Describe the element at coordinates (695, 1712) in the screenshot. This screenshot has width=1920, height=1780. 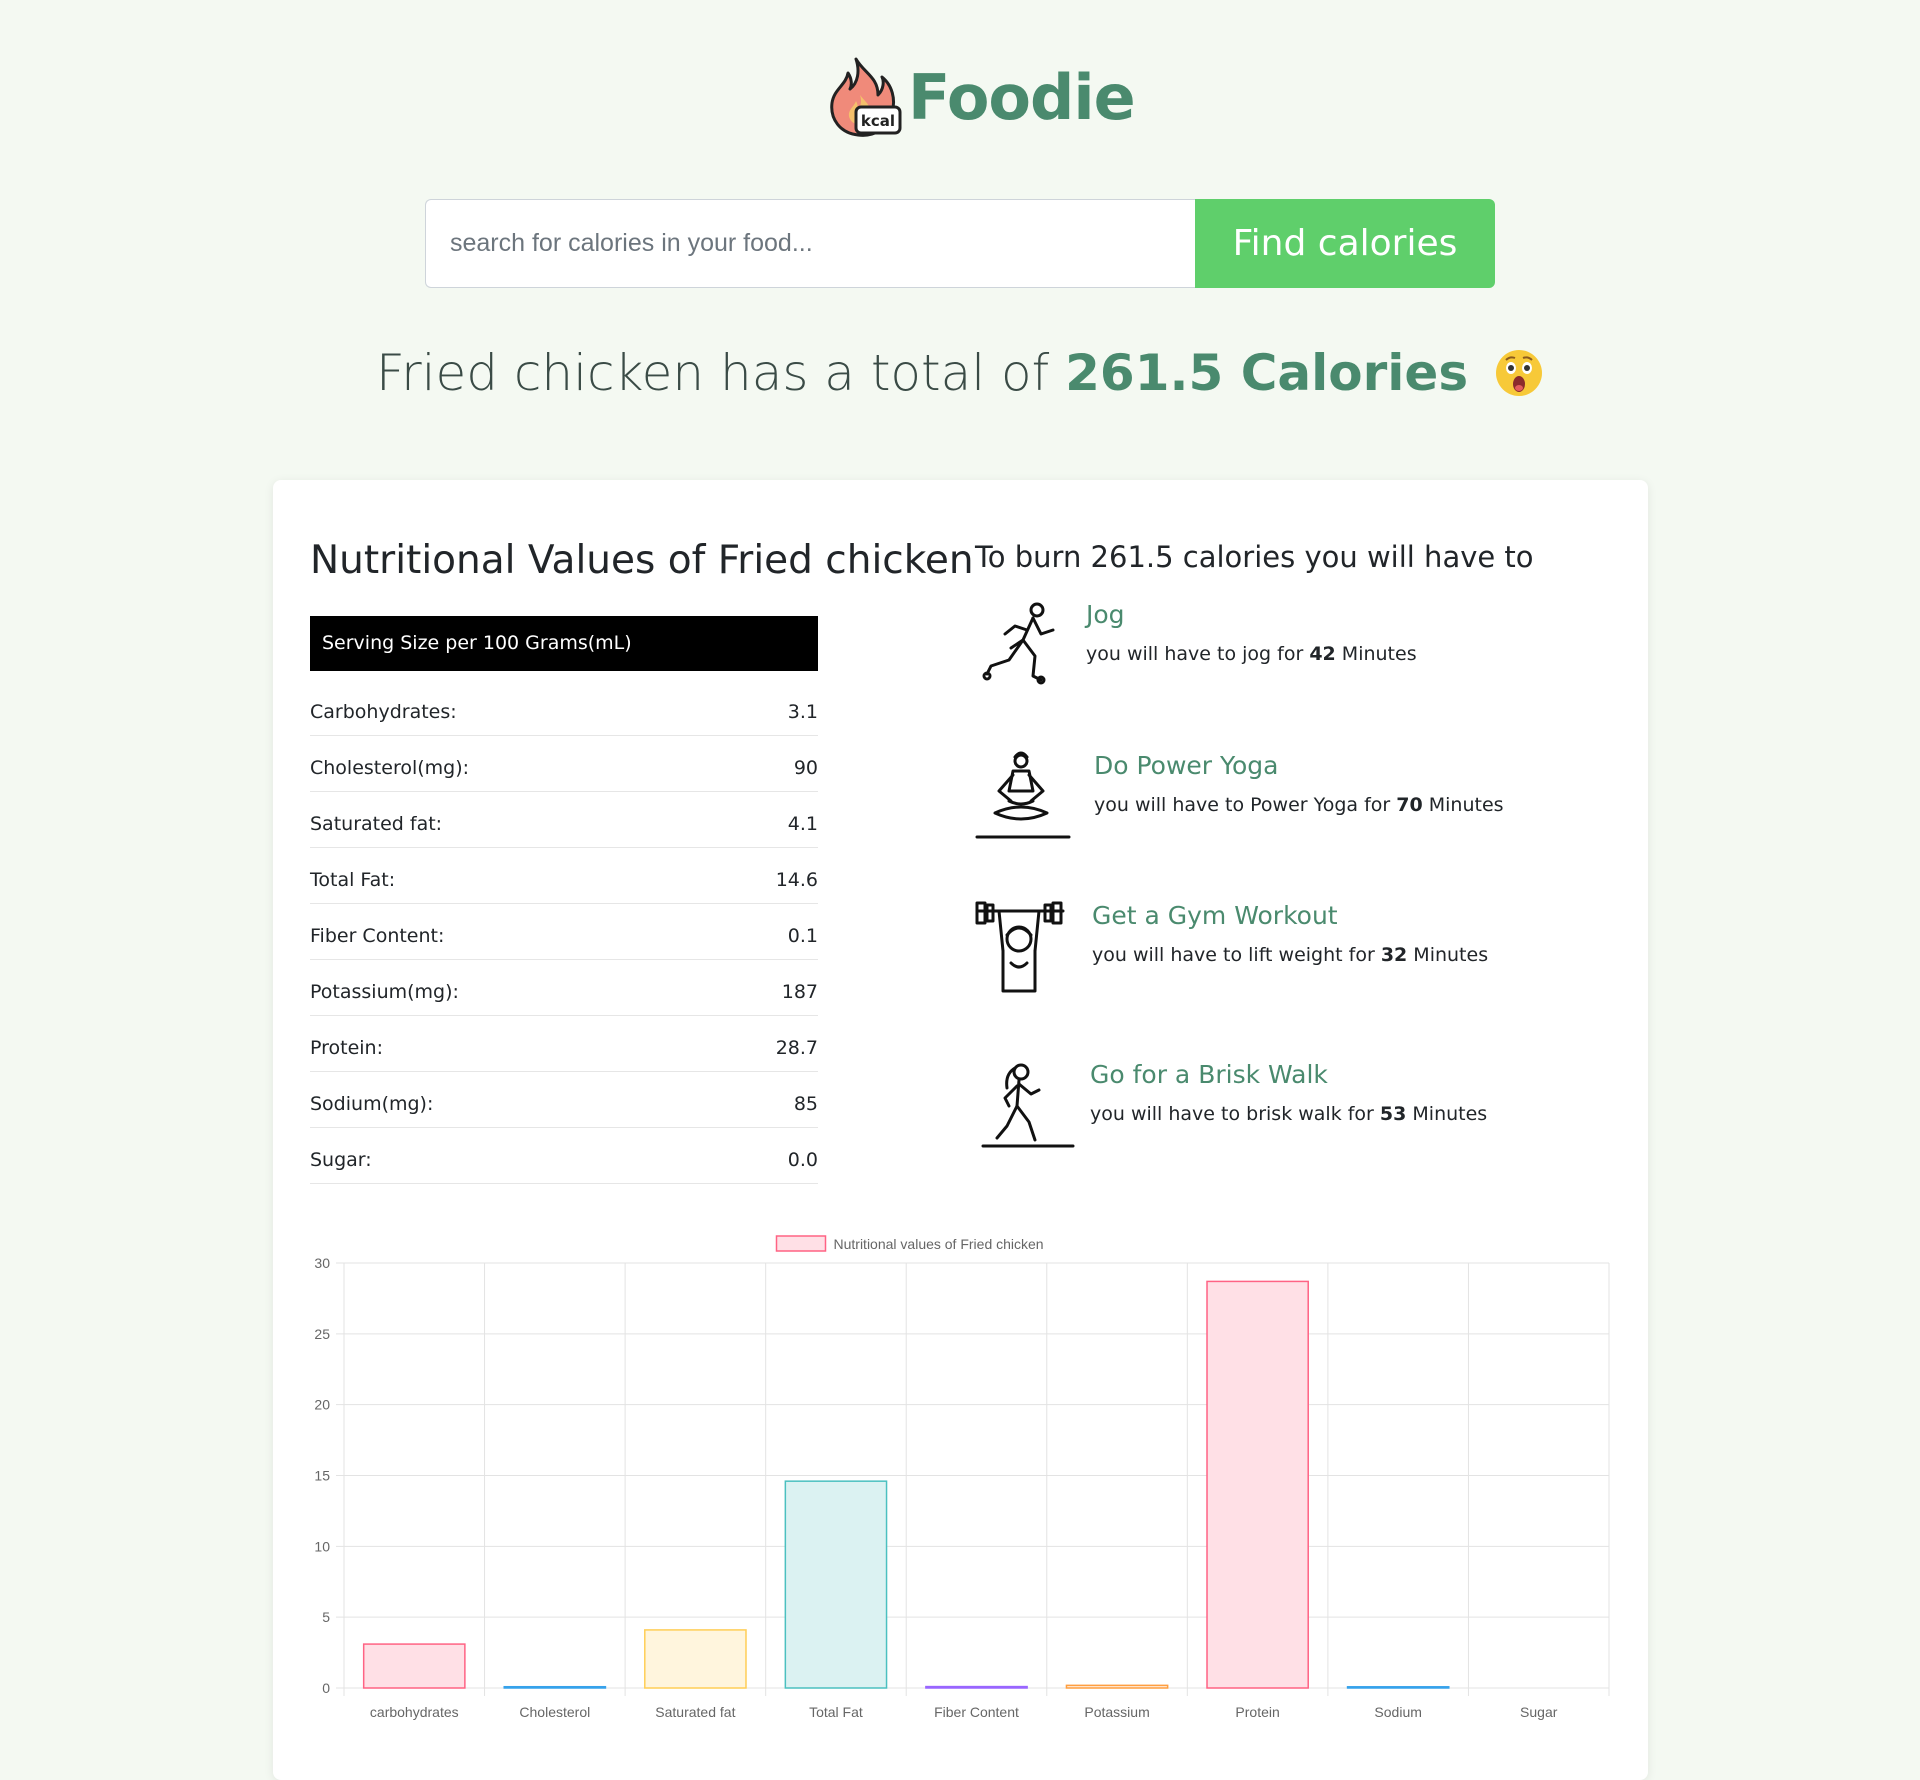
I see `x-tick-label: Saturated fat` at that location.